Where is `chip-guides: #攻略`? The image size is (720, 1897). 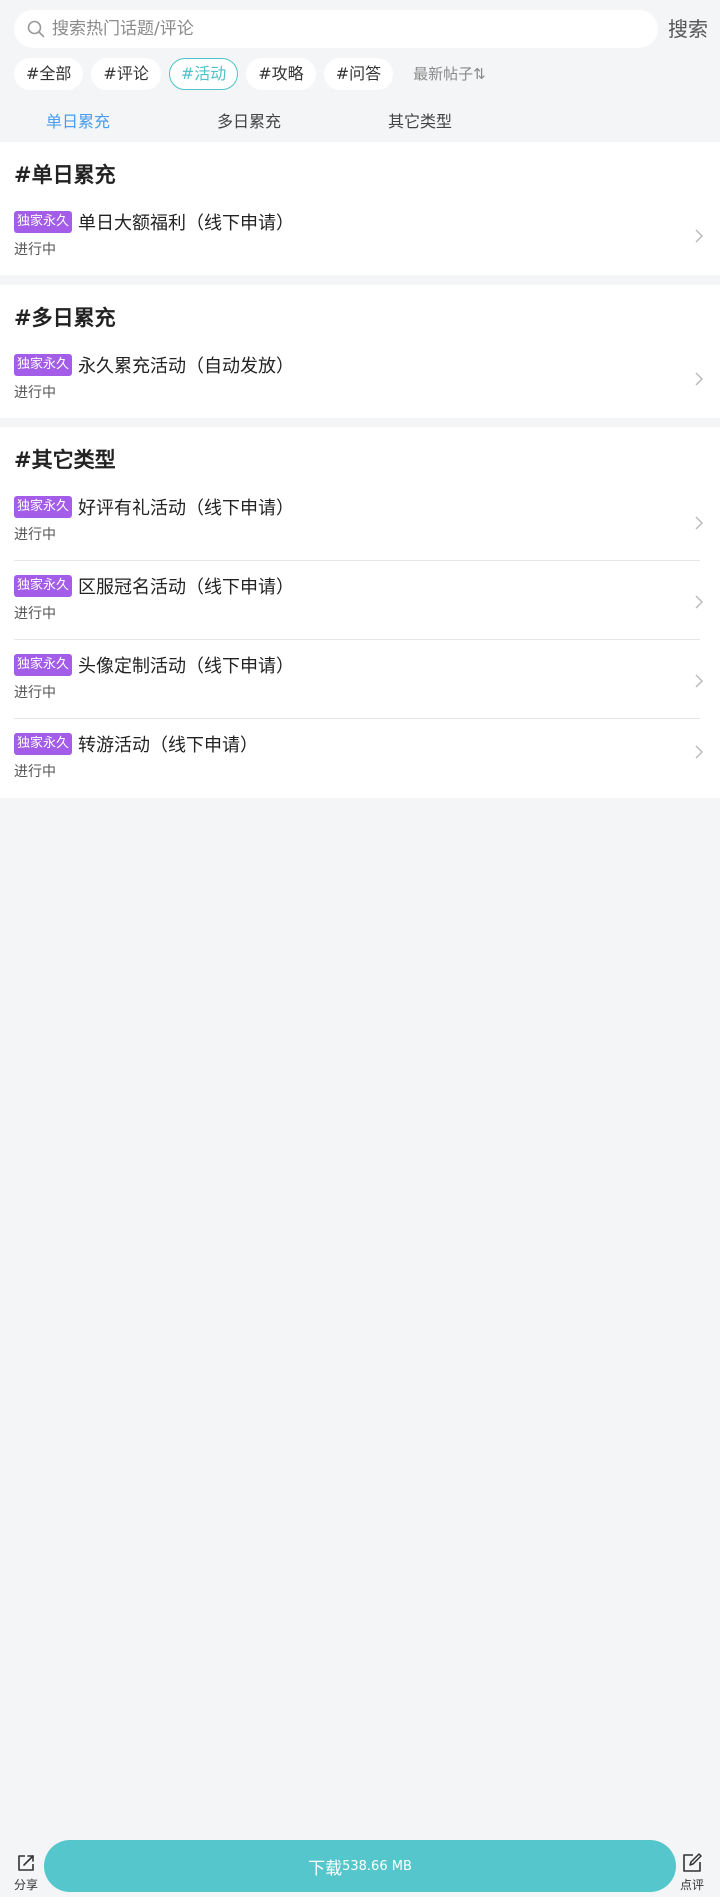
chip-guides: #攻略 is located at coordinates (281, 74).